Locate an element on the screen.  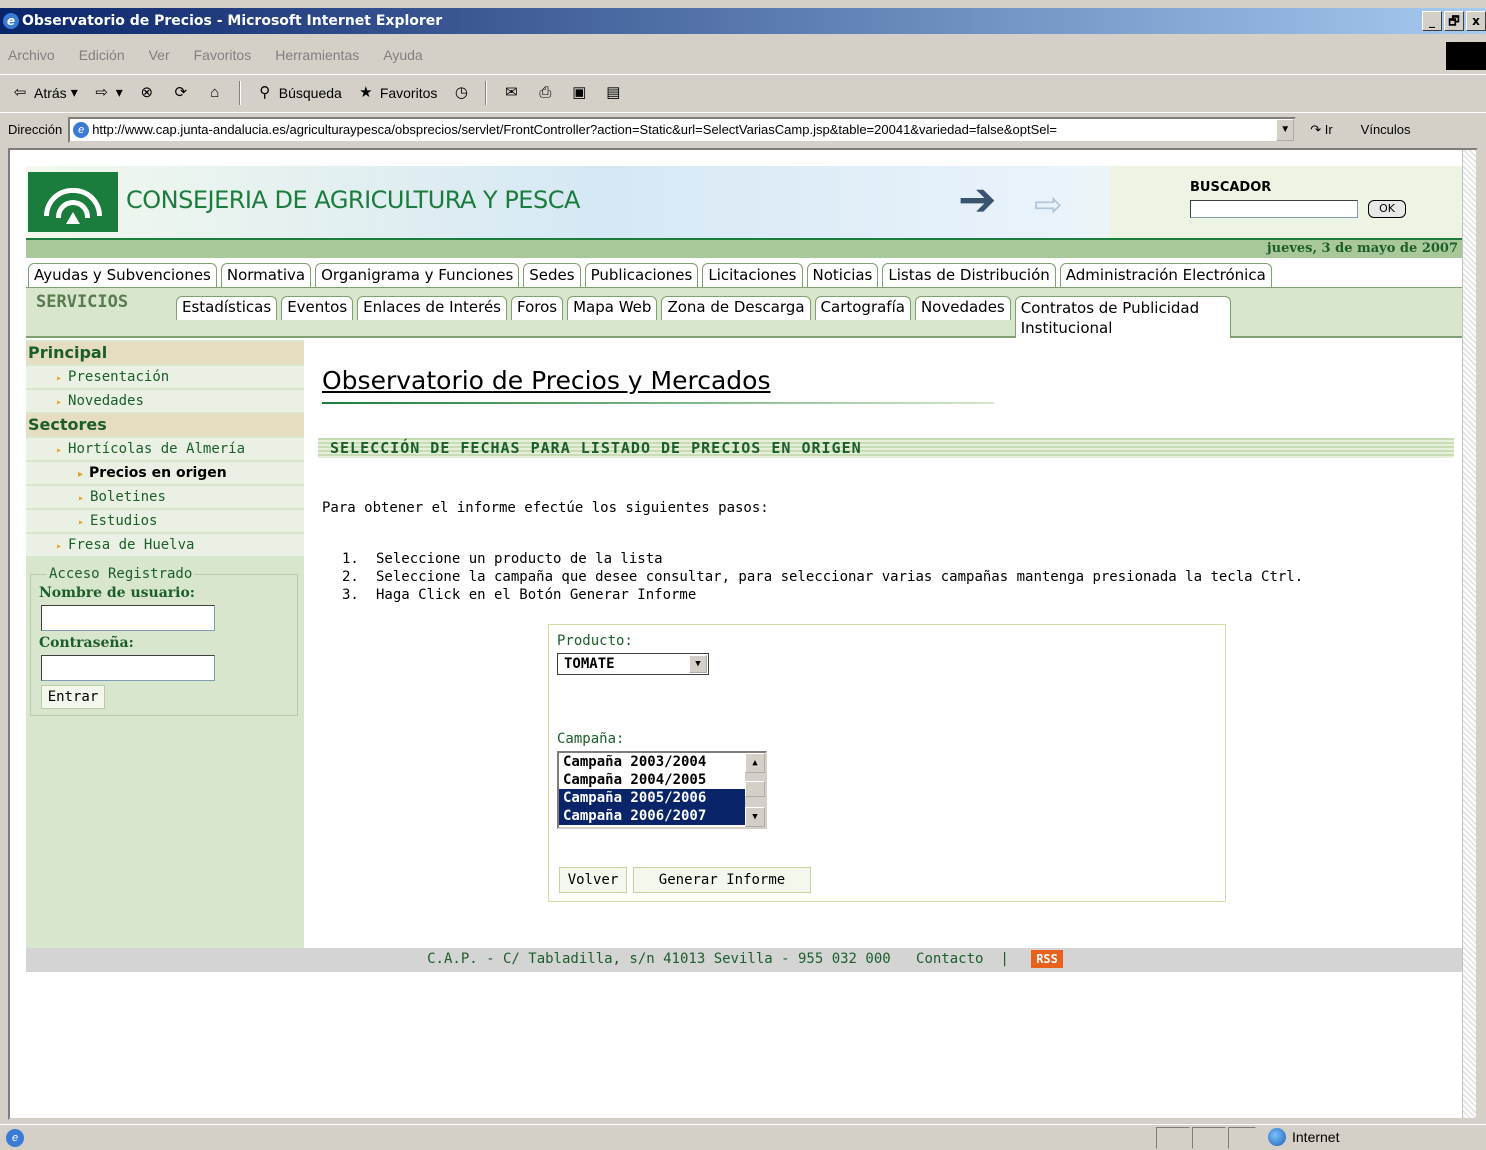
campaign-option: Campaña 2004/2005 is located at coordinates (652, 780).